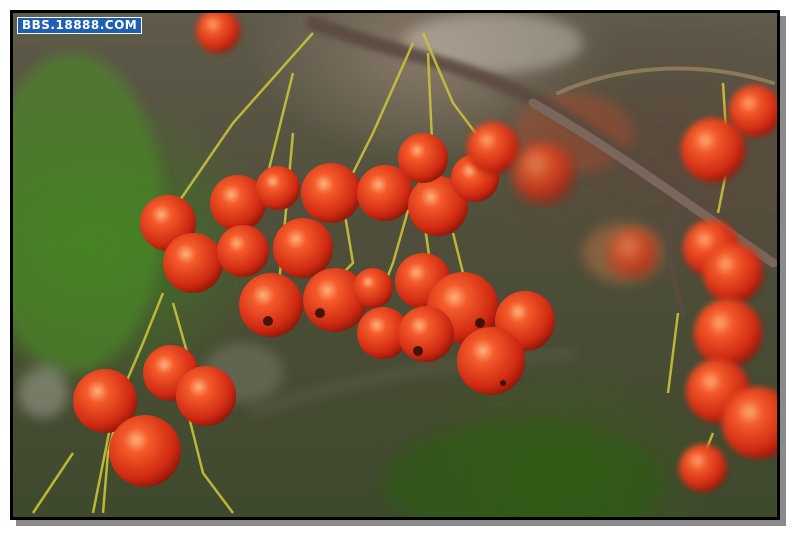  Describe the element at coordinates (80, 25) in the screenshot. I see `site-watermark: BBS.18888.COM` at that location.